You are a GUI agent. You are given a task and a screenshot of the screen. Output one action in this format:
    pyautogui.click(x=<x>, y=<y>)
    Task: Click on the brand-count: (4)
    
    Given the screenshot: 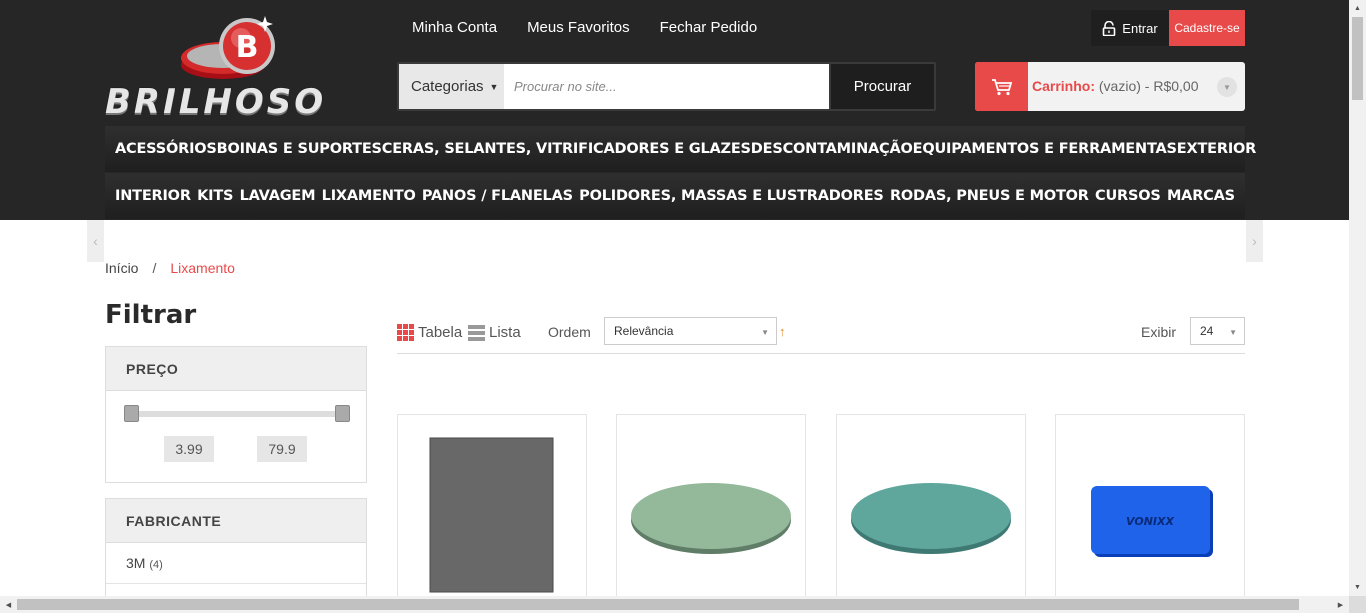 What is the action you would take?
    pyautogui.click(x=156, y=565)
    